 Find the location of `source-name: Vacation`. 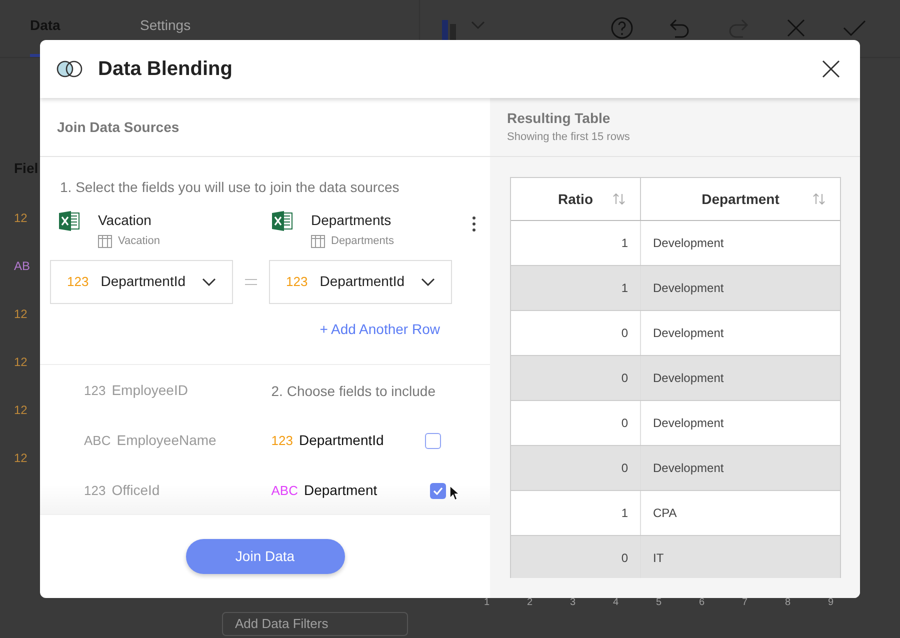

source-name: Vacation is located at coordinates (125, 220).